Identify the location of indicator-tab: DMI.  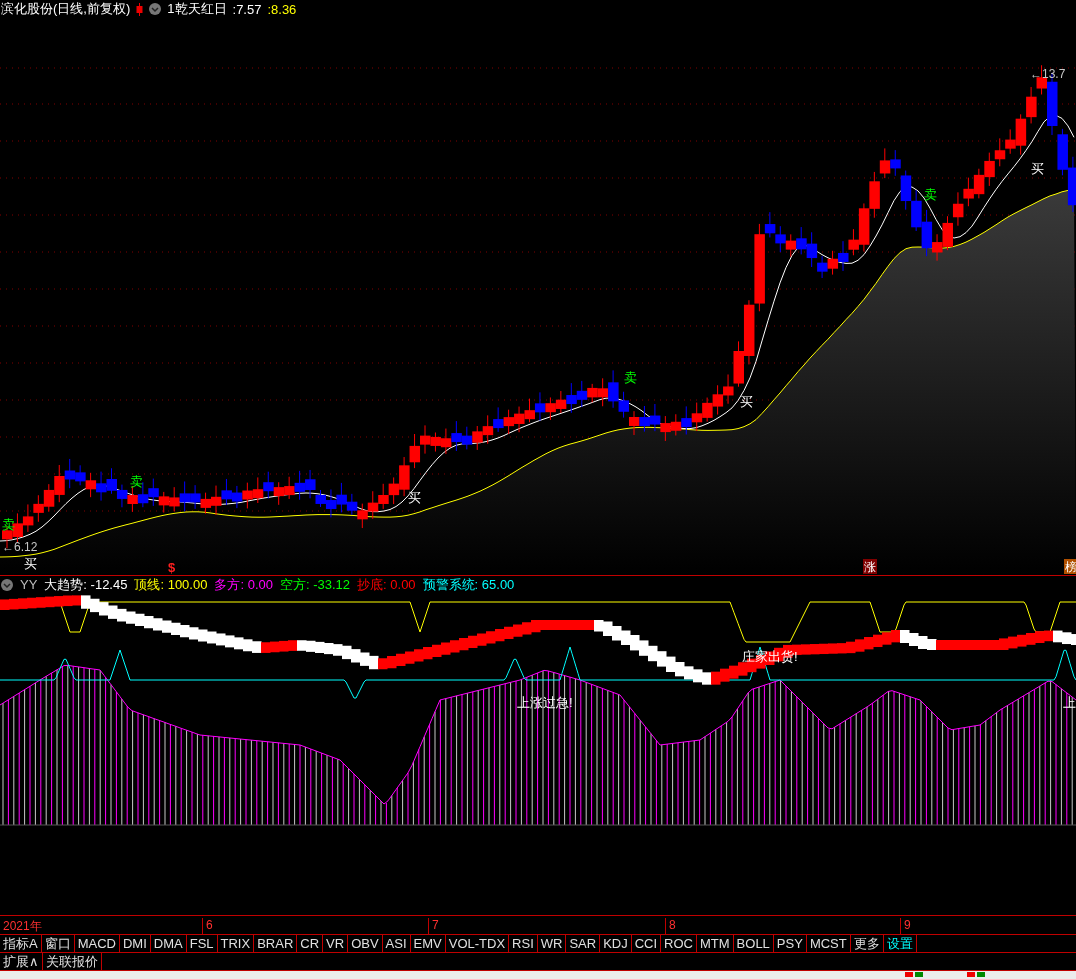
(135, 944).